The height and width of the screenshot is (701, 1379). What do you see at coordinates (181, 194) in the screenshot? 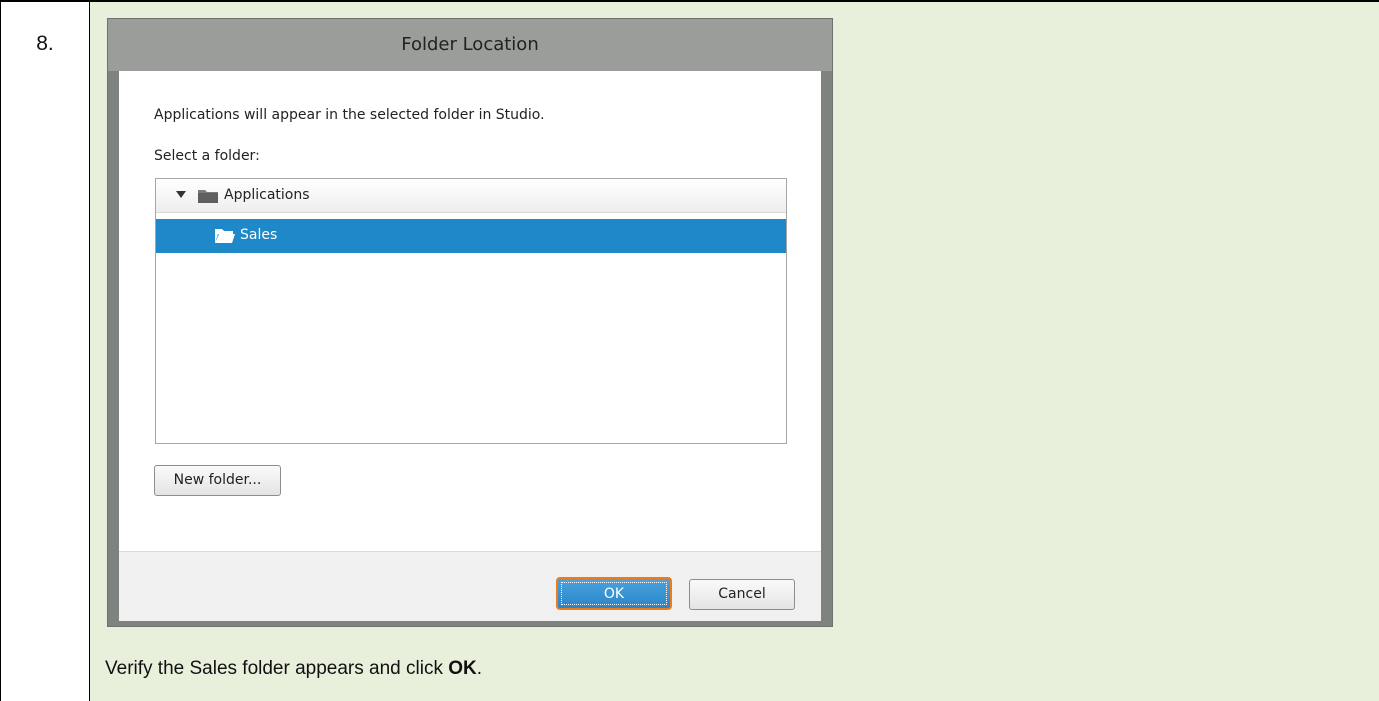
I see `expand-caret-icon` at bounding box center [181, 194].